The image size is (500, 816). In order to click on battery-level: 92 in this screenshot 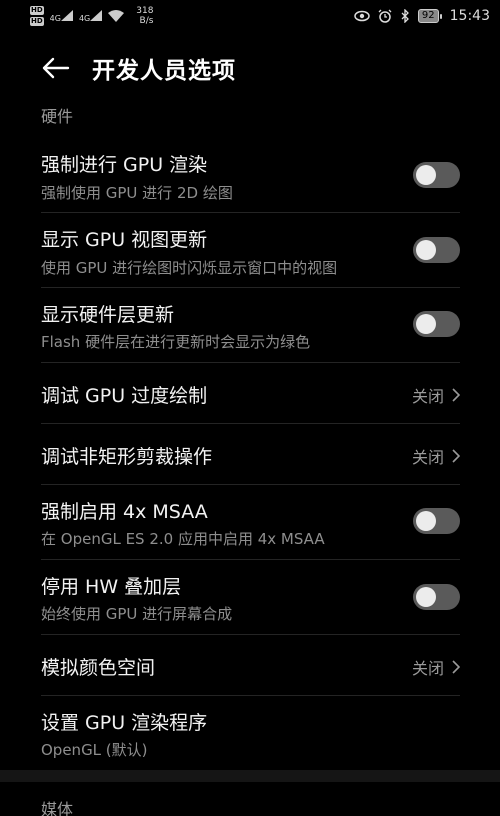, I will do `click(428, 16)`.